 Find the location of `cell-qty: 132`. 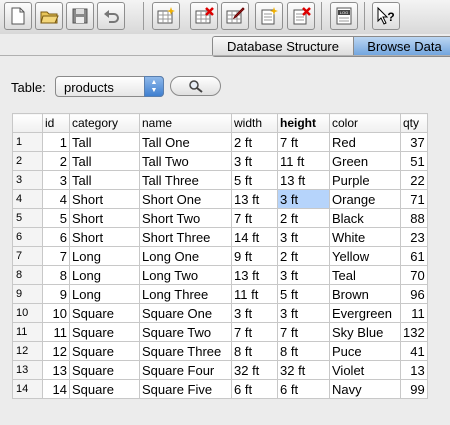

cell-qty: 132 is located at coordinates (414, 332).